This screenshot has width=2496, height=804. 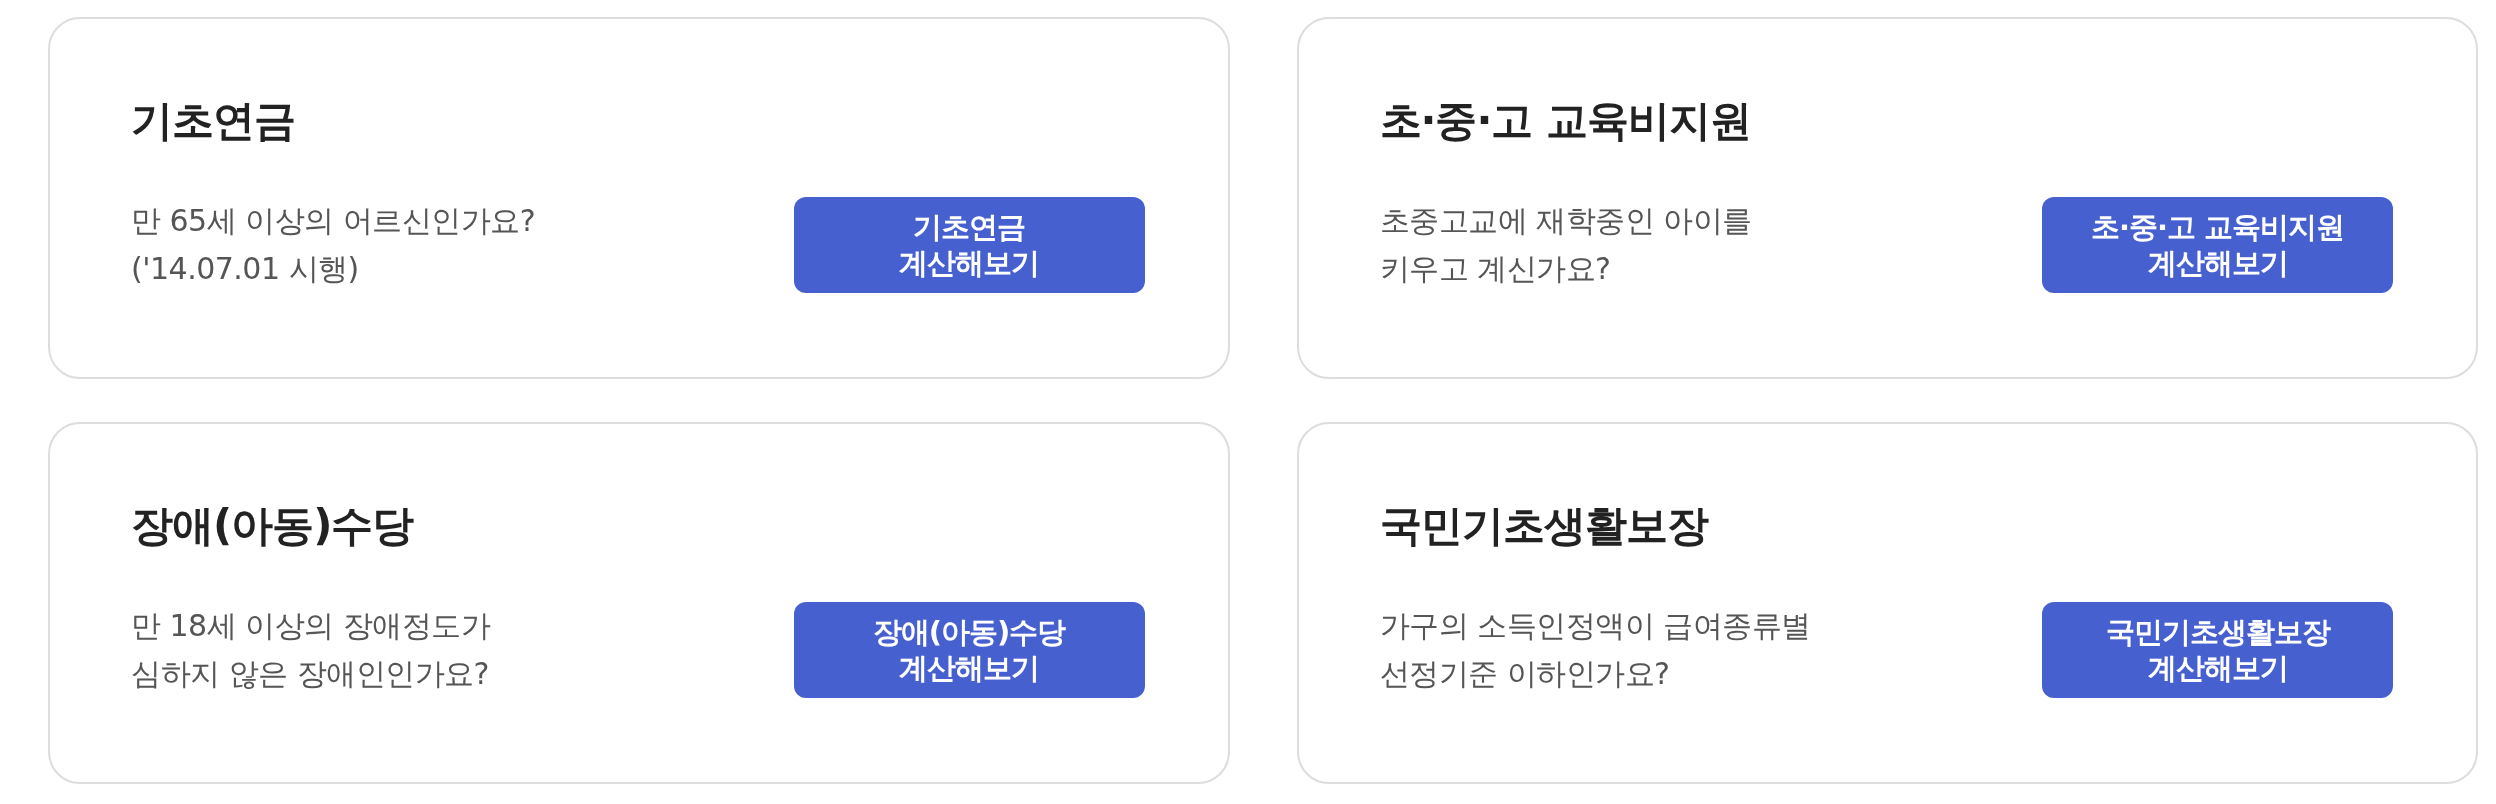 I want to click on calculate-button: 국민기초생활보장 계산해보기, so click(x=2217, y=650).